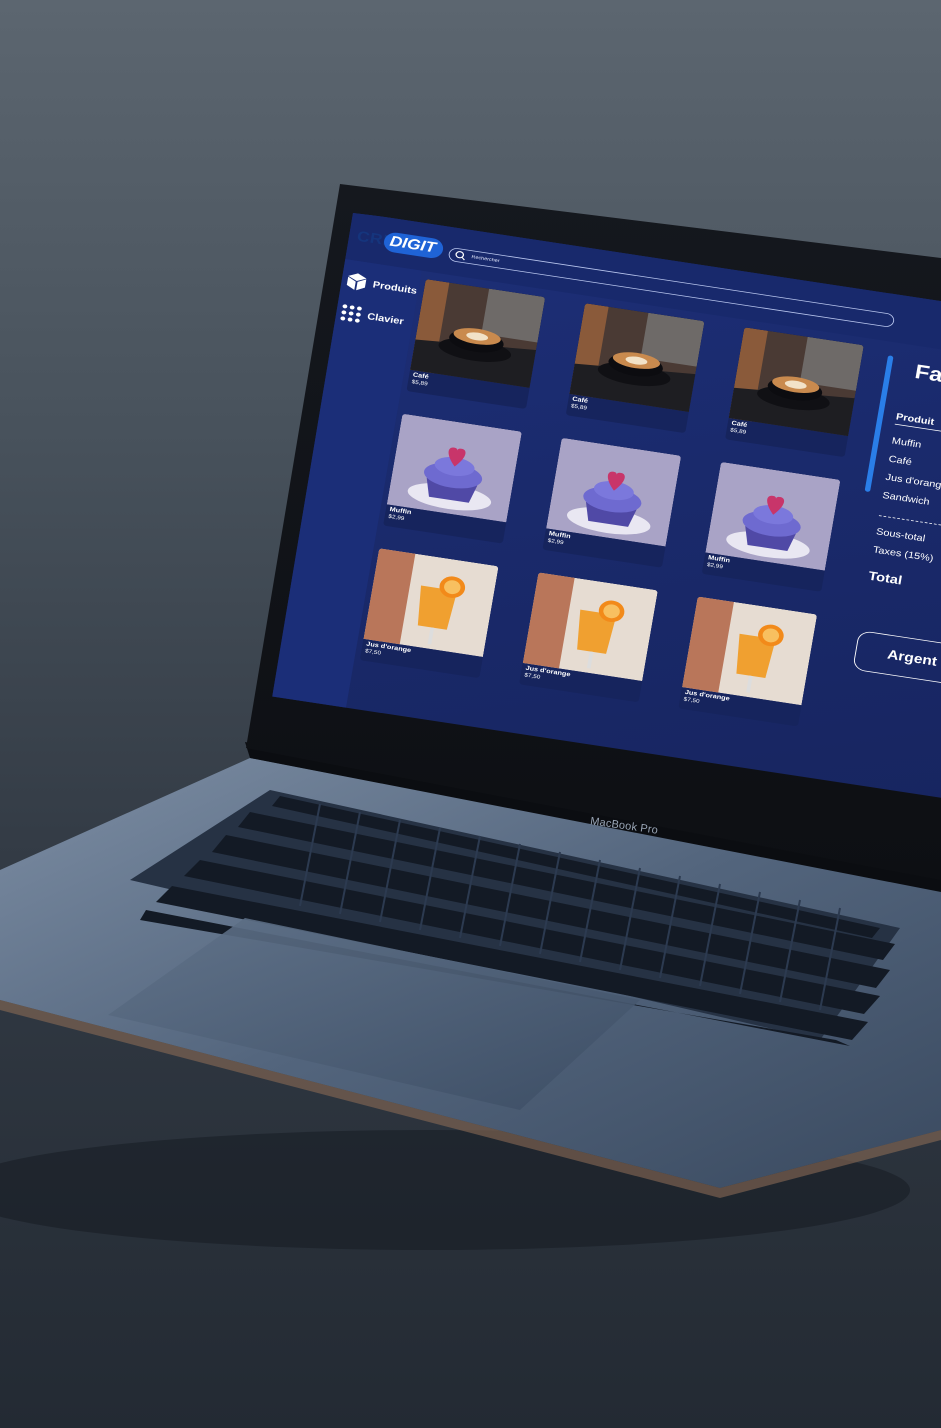 The width and height of the screenshot is (941, 1428). Describe the element at coordinates (927, 374) in the screenshot. I see `invoice-title: Fac` at that location.